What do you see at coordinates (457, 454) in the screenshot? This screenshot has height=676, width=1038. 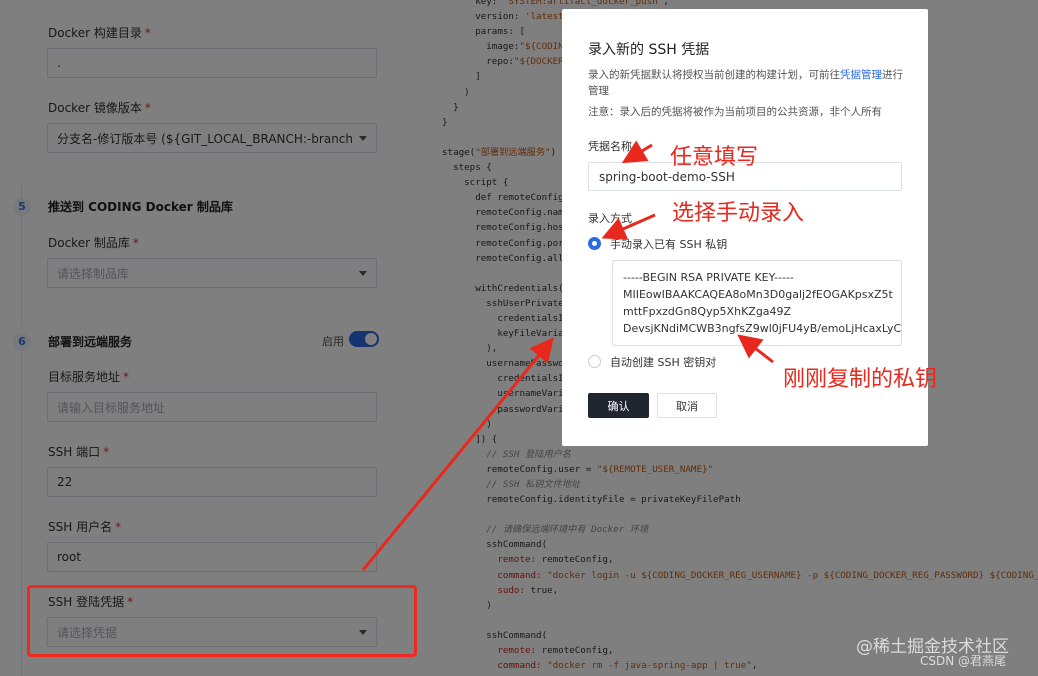 I see `arrow-from-credential-to-dialog` at bounding box center [457, 454].